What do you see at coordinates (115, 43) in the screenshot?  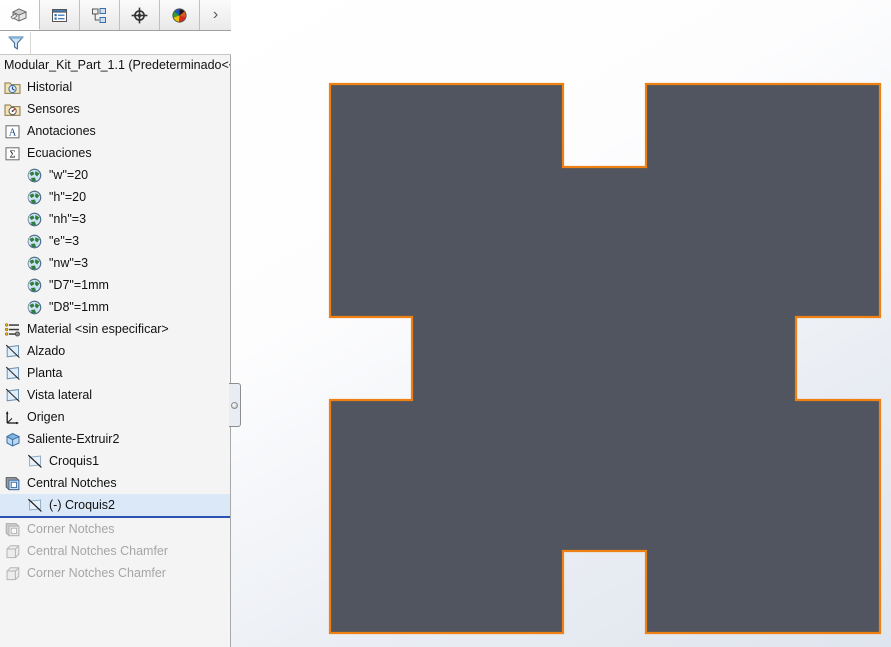 I see `feature-filter-row` at bounding box center [115, 43].